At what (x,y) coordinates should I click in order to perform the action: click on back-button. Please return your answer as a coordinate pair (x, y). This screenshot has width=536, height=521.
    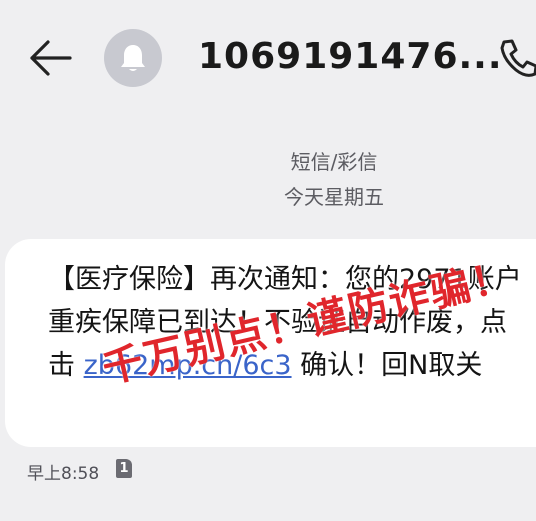
    Looking at the image, I should click on (51, 58).